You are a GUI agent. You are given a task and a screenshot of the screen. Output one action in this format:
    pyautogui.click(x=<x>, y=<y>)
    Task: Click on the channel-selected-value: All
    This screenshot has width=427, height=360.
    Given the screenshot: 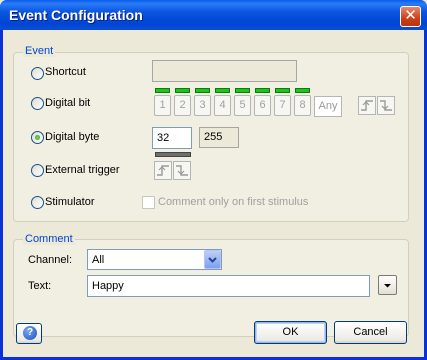 What is the action you would take?
    pyautogui.click(x=98, y=260)
    